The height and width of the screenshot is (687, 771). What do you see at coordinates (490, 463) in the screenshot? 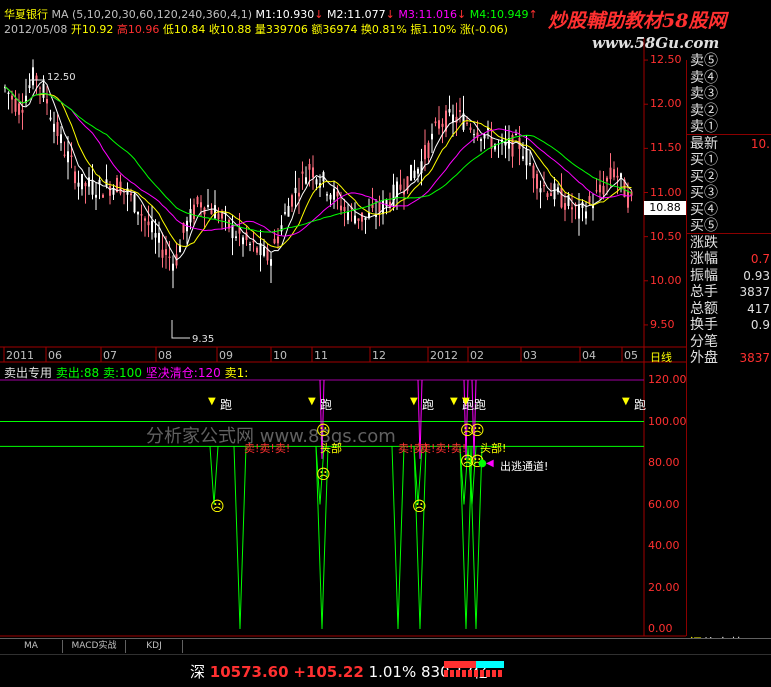
I see `escape-arrow-icon: ◀` at bounding box center [490, 463].